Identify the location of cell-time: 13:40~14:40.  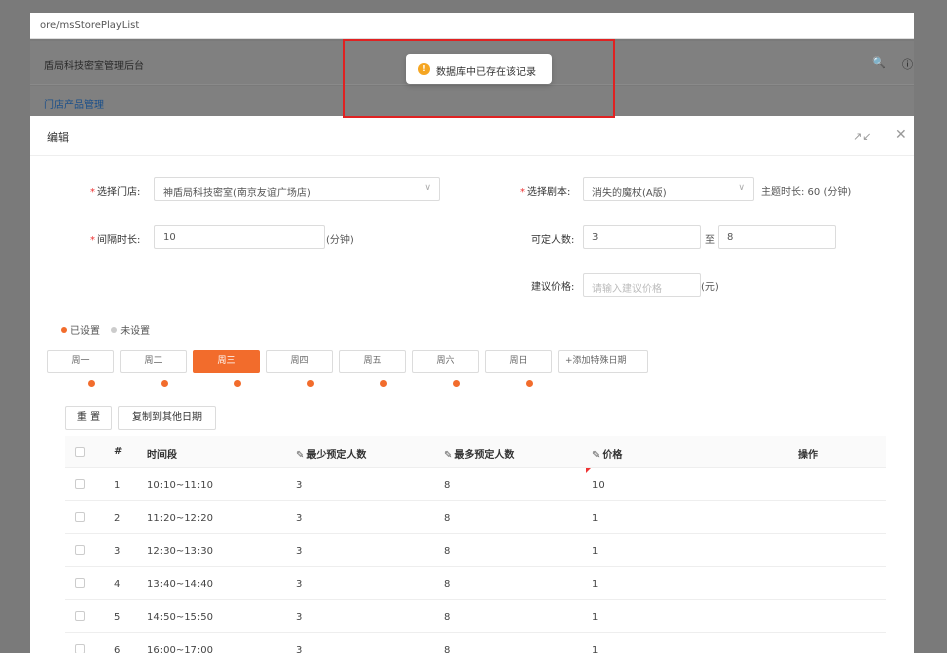
(180, 584).